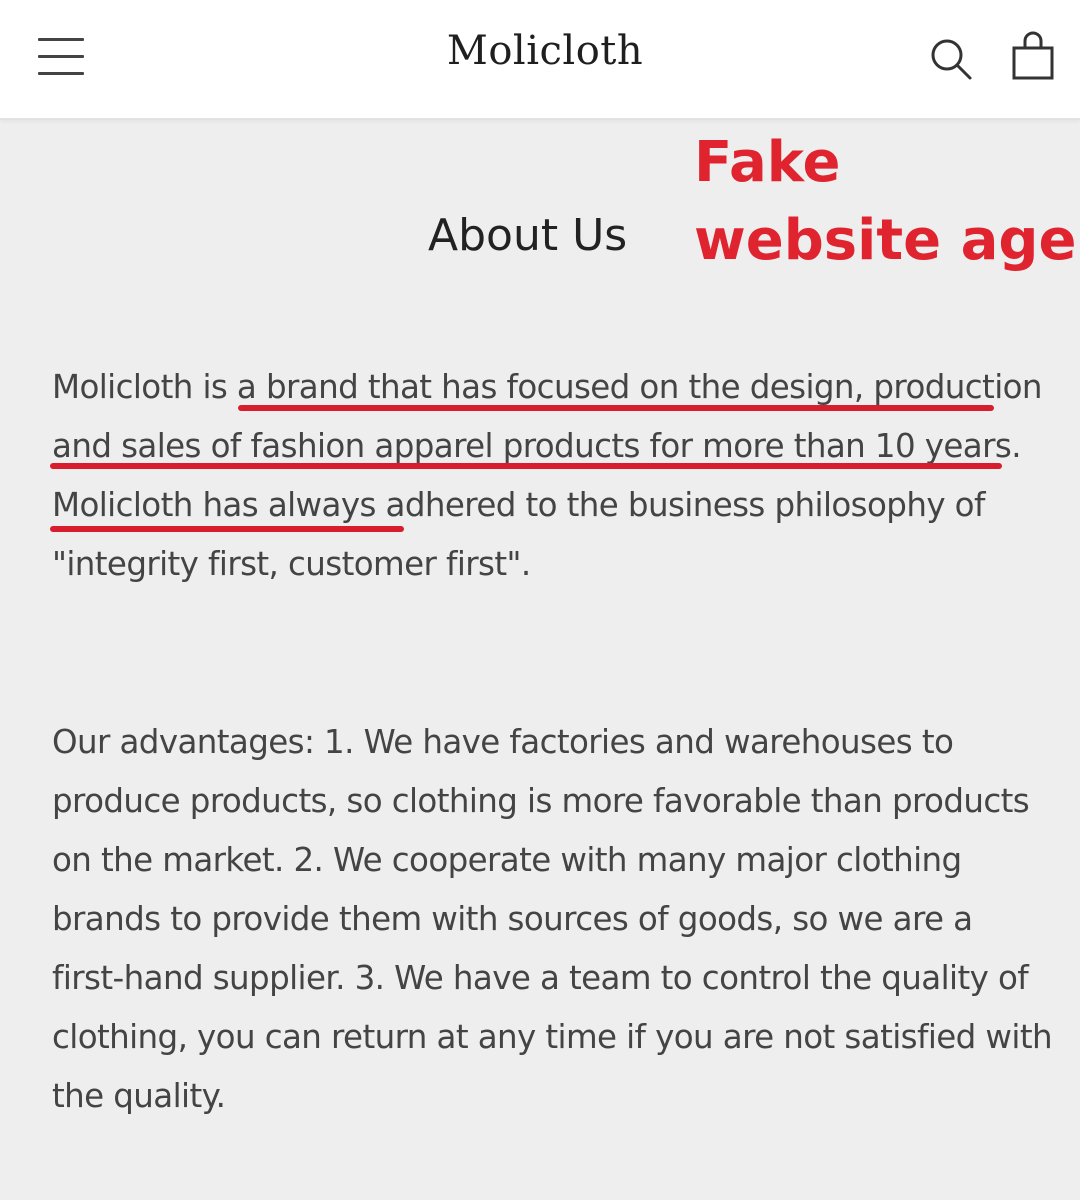  What do you see at coordinates (545, 51) in the screenshot?
I see `site-logo: Molicloth` at bounding box center [545, 51].